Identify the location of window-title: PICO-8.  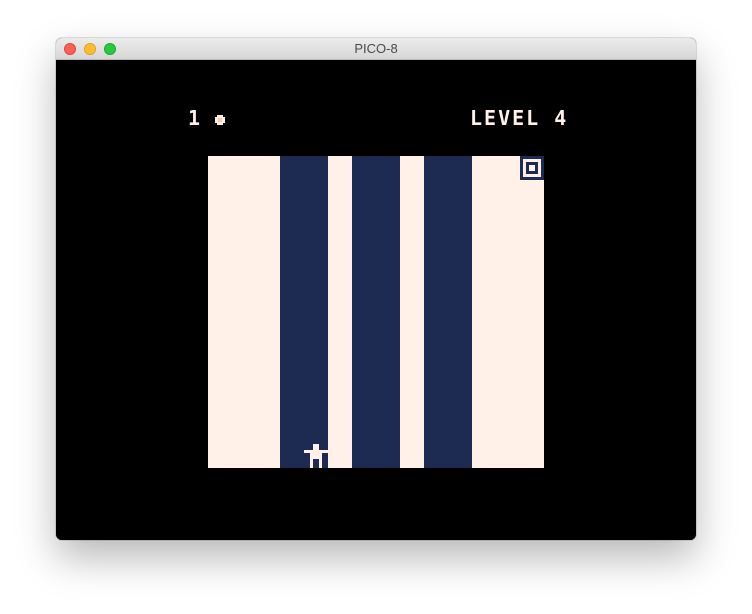
(376, 48).